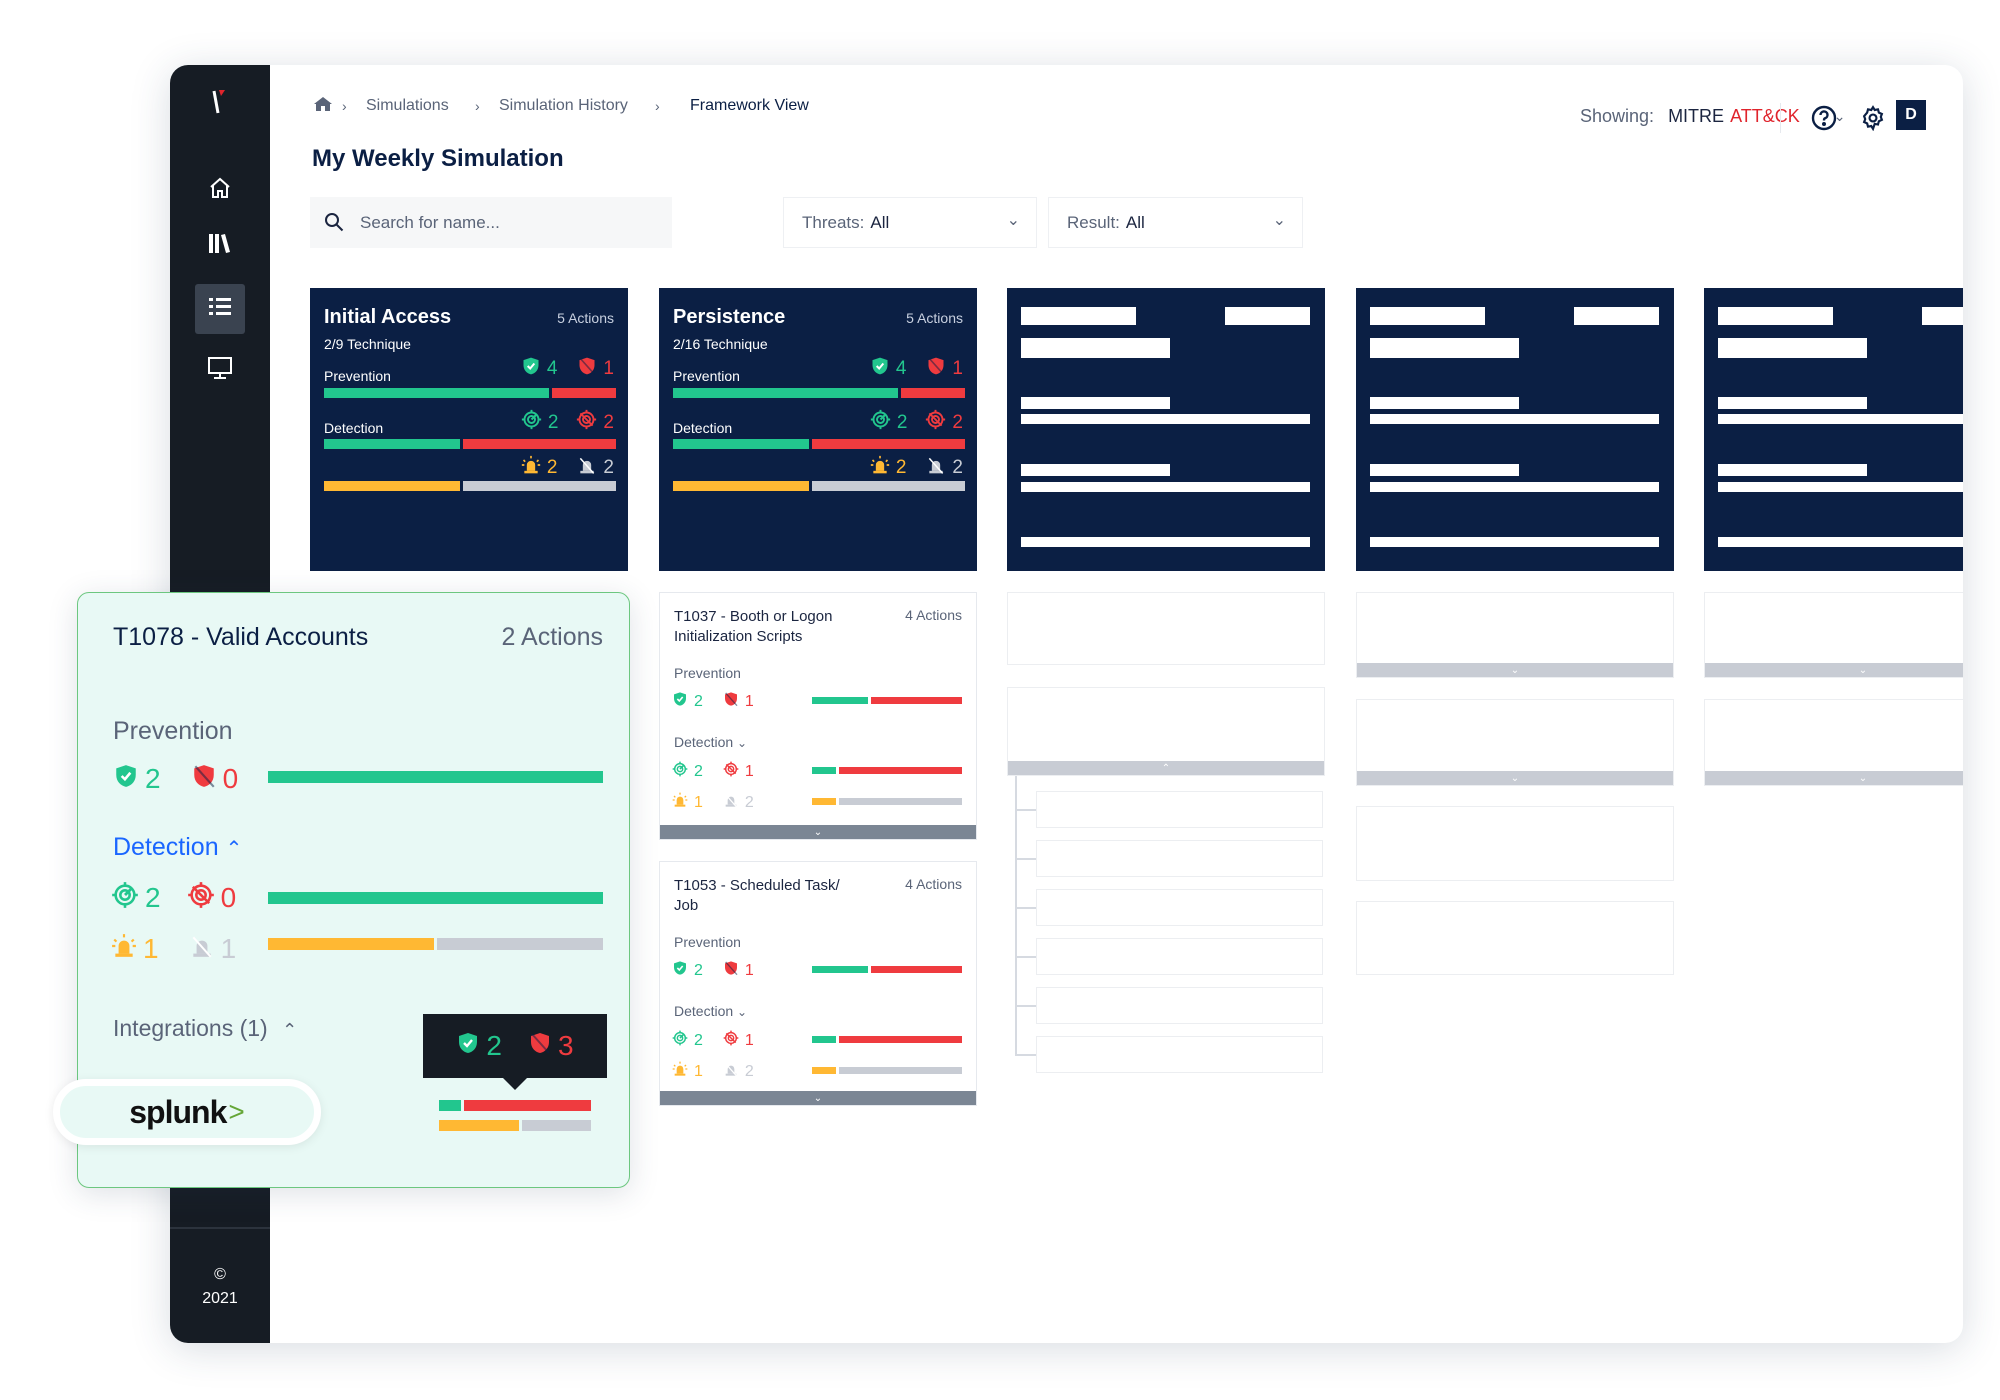 This screenshot has width=2000, height=1400. I want to click on alert-bar-rest, so click(539, 486).